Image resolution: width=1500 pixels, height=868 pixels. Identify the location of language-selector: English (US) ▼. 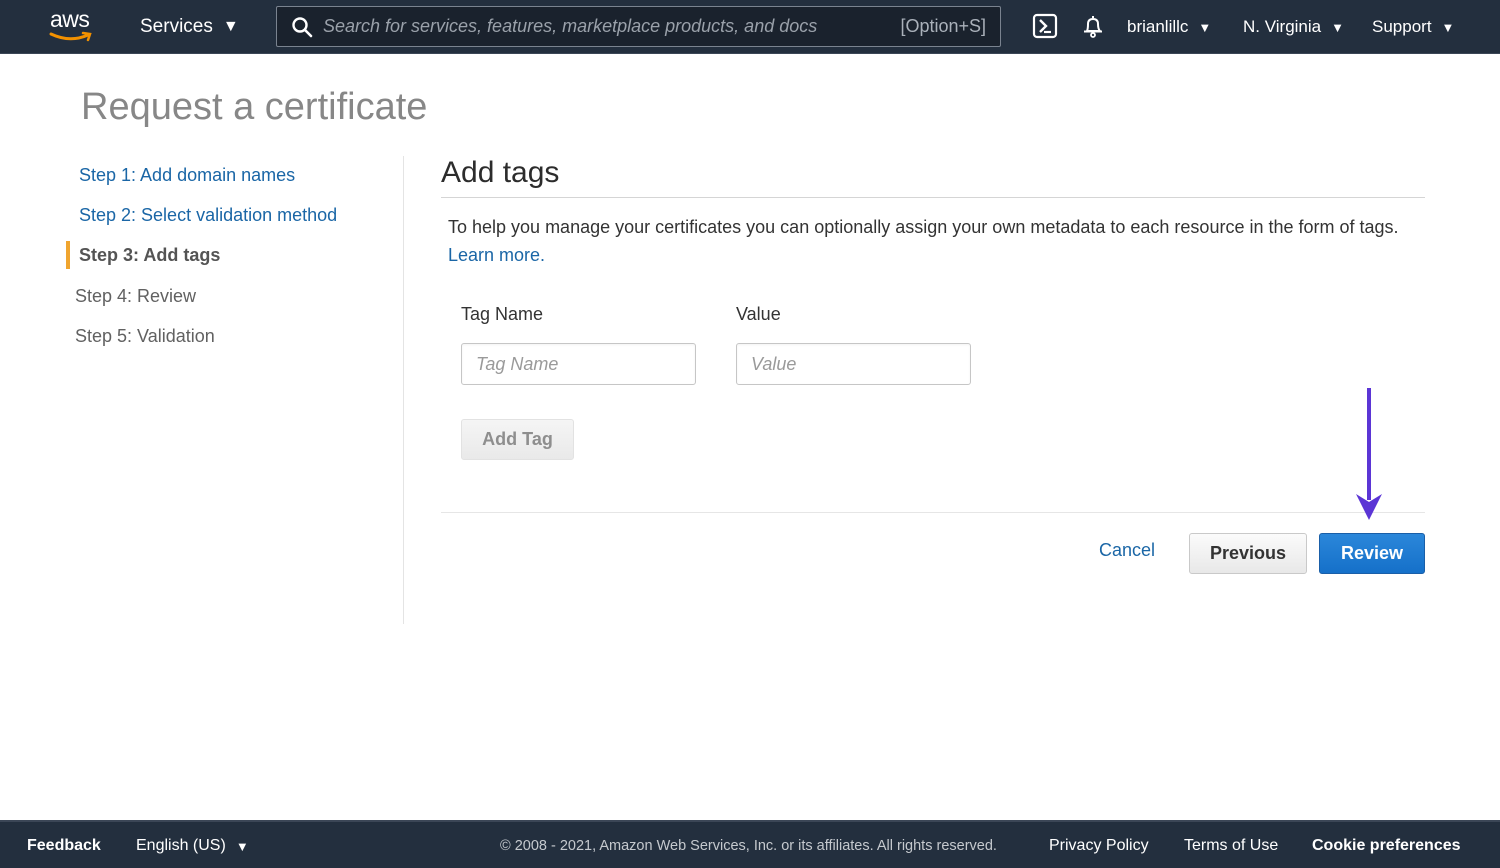
(192, 845).